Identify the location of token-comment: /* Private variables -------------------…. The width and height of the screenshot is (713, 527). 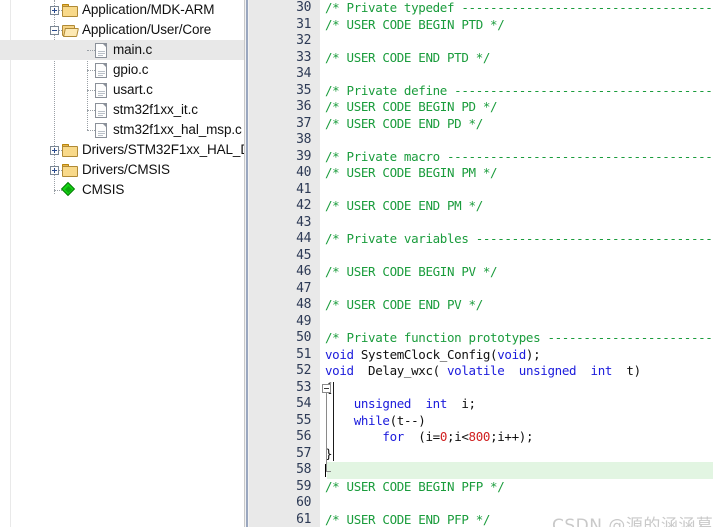
(519, 238).